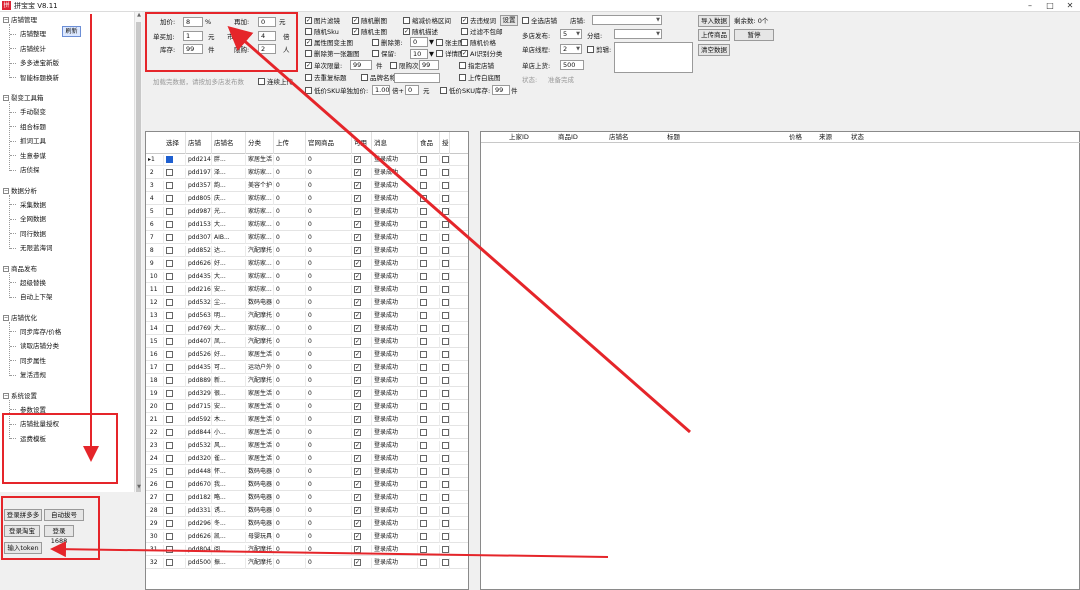 The height and width of the screenshot is (590, 1080). Describe the element at coordinates (31, 248) in the screenshot. I see `tree-item: 无限蓝海词` at that location.